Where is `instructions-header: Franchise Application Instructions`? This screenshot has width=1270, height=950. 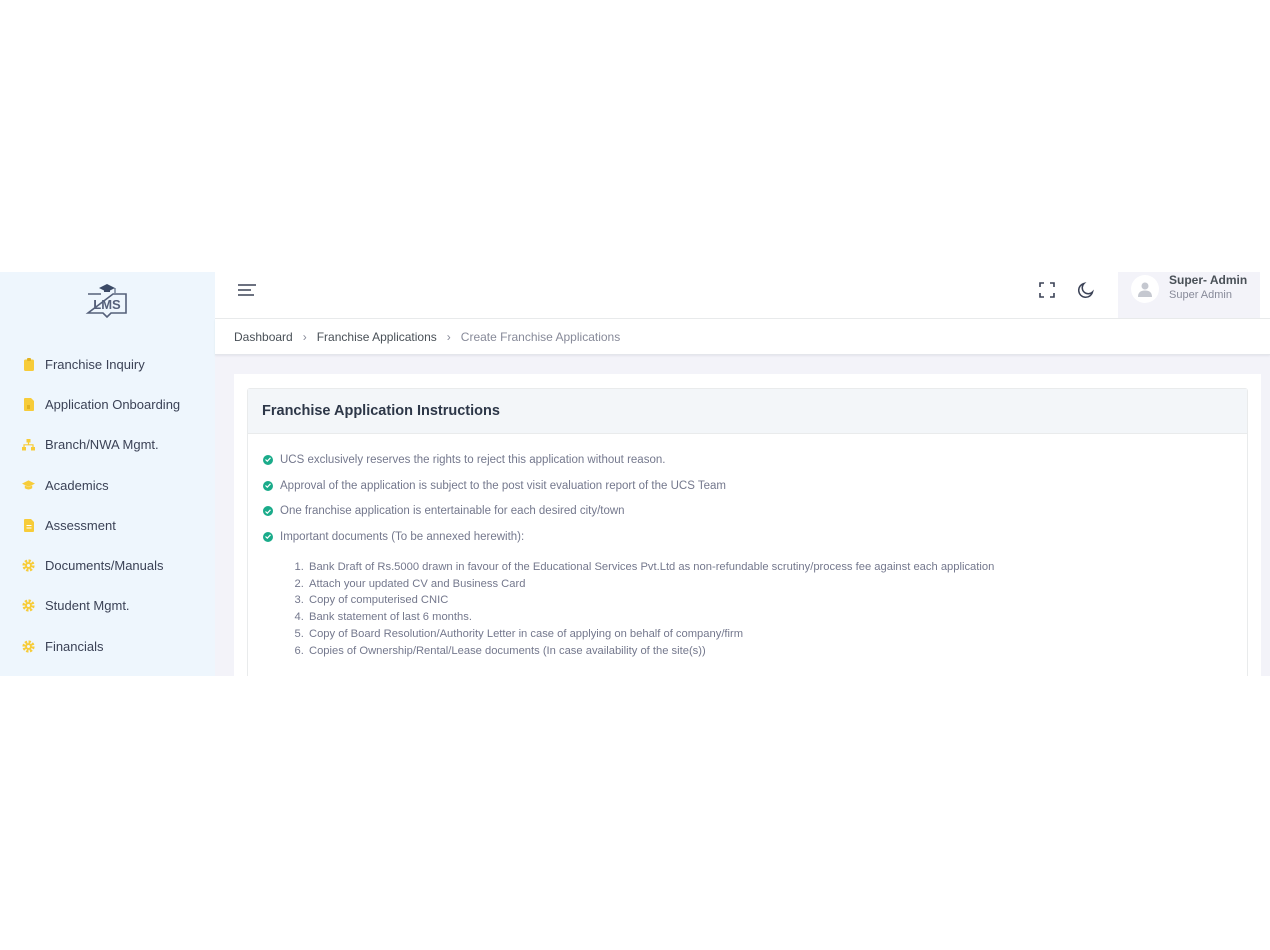
instructions-header: Franchise Application Instructions is located at coordinates (747, 411).